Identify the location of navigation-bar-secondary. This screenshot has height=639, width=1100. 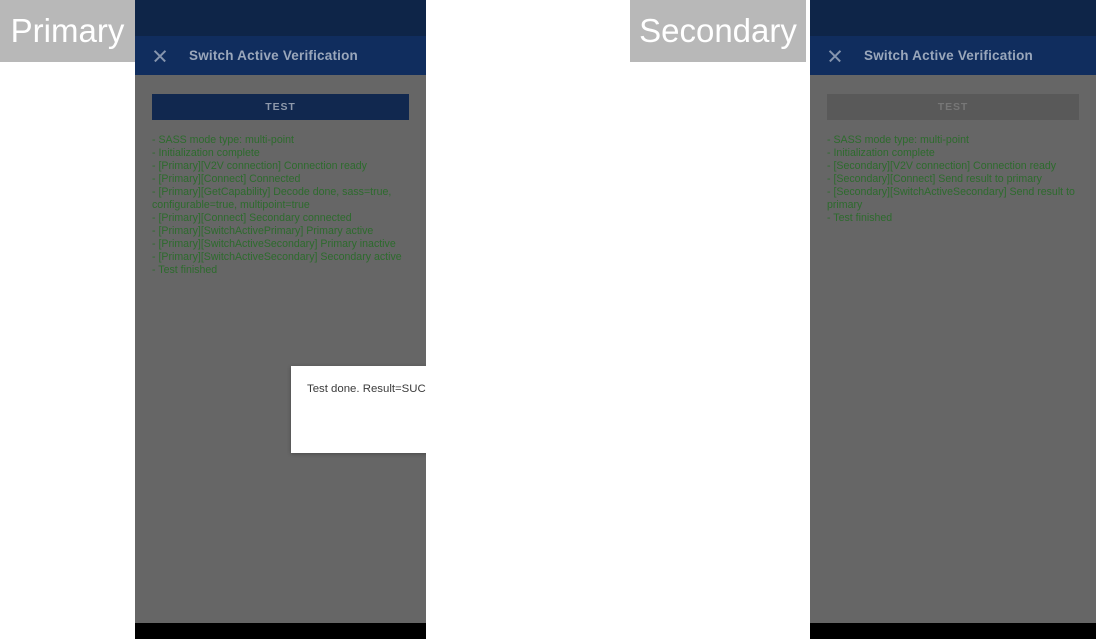
(953, 631).